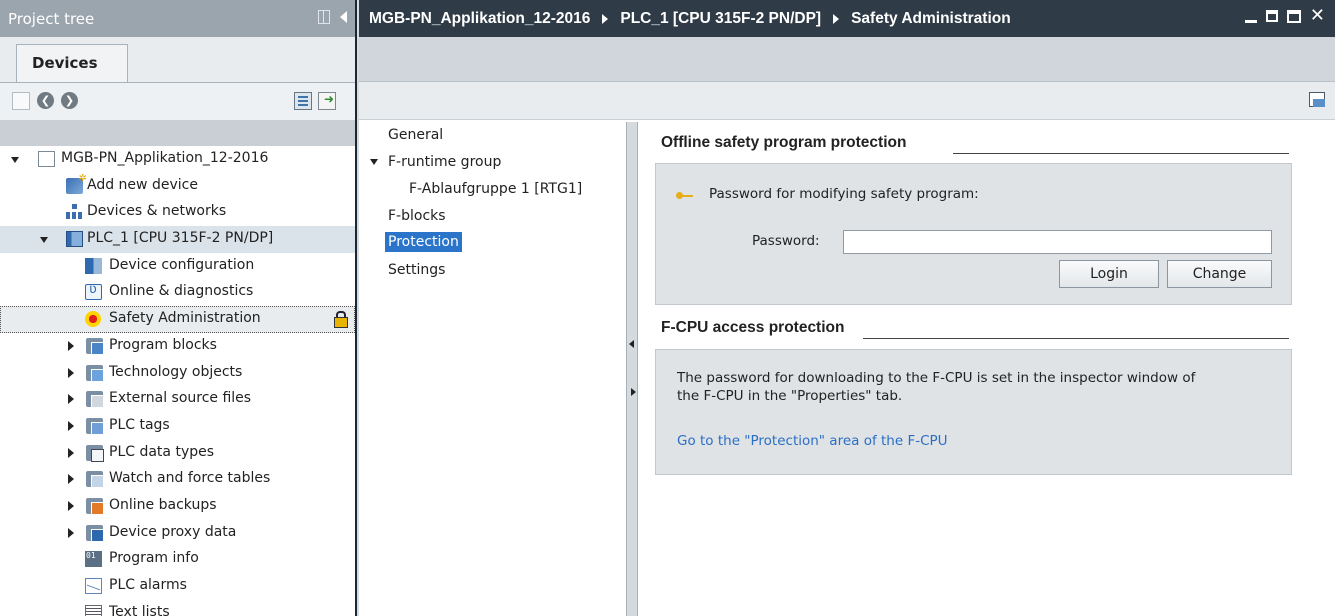 The height and width of the screenshot is (616, 1335). Describe the element at coordinates (1317, 99) in the screenshot. I see `inspector-window-icon` at that location.